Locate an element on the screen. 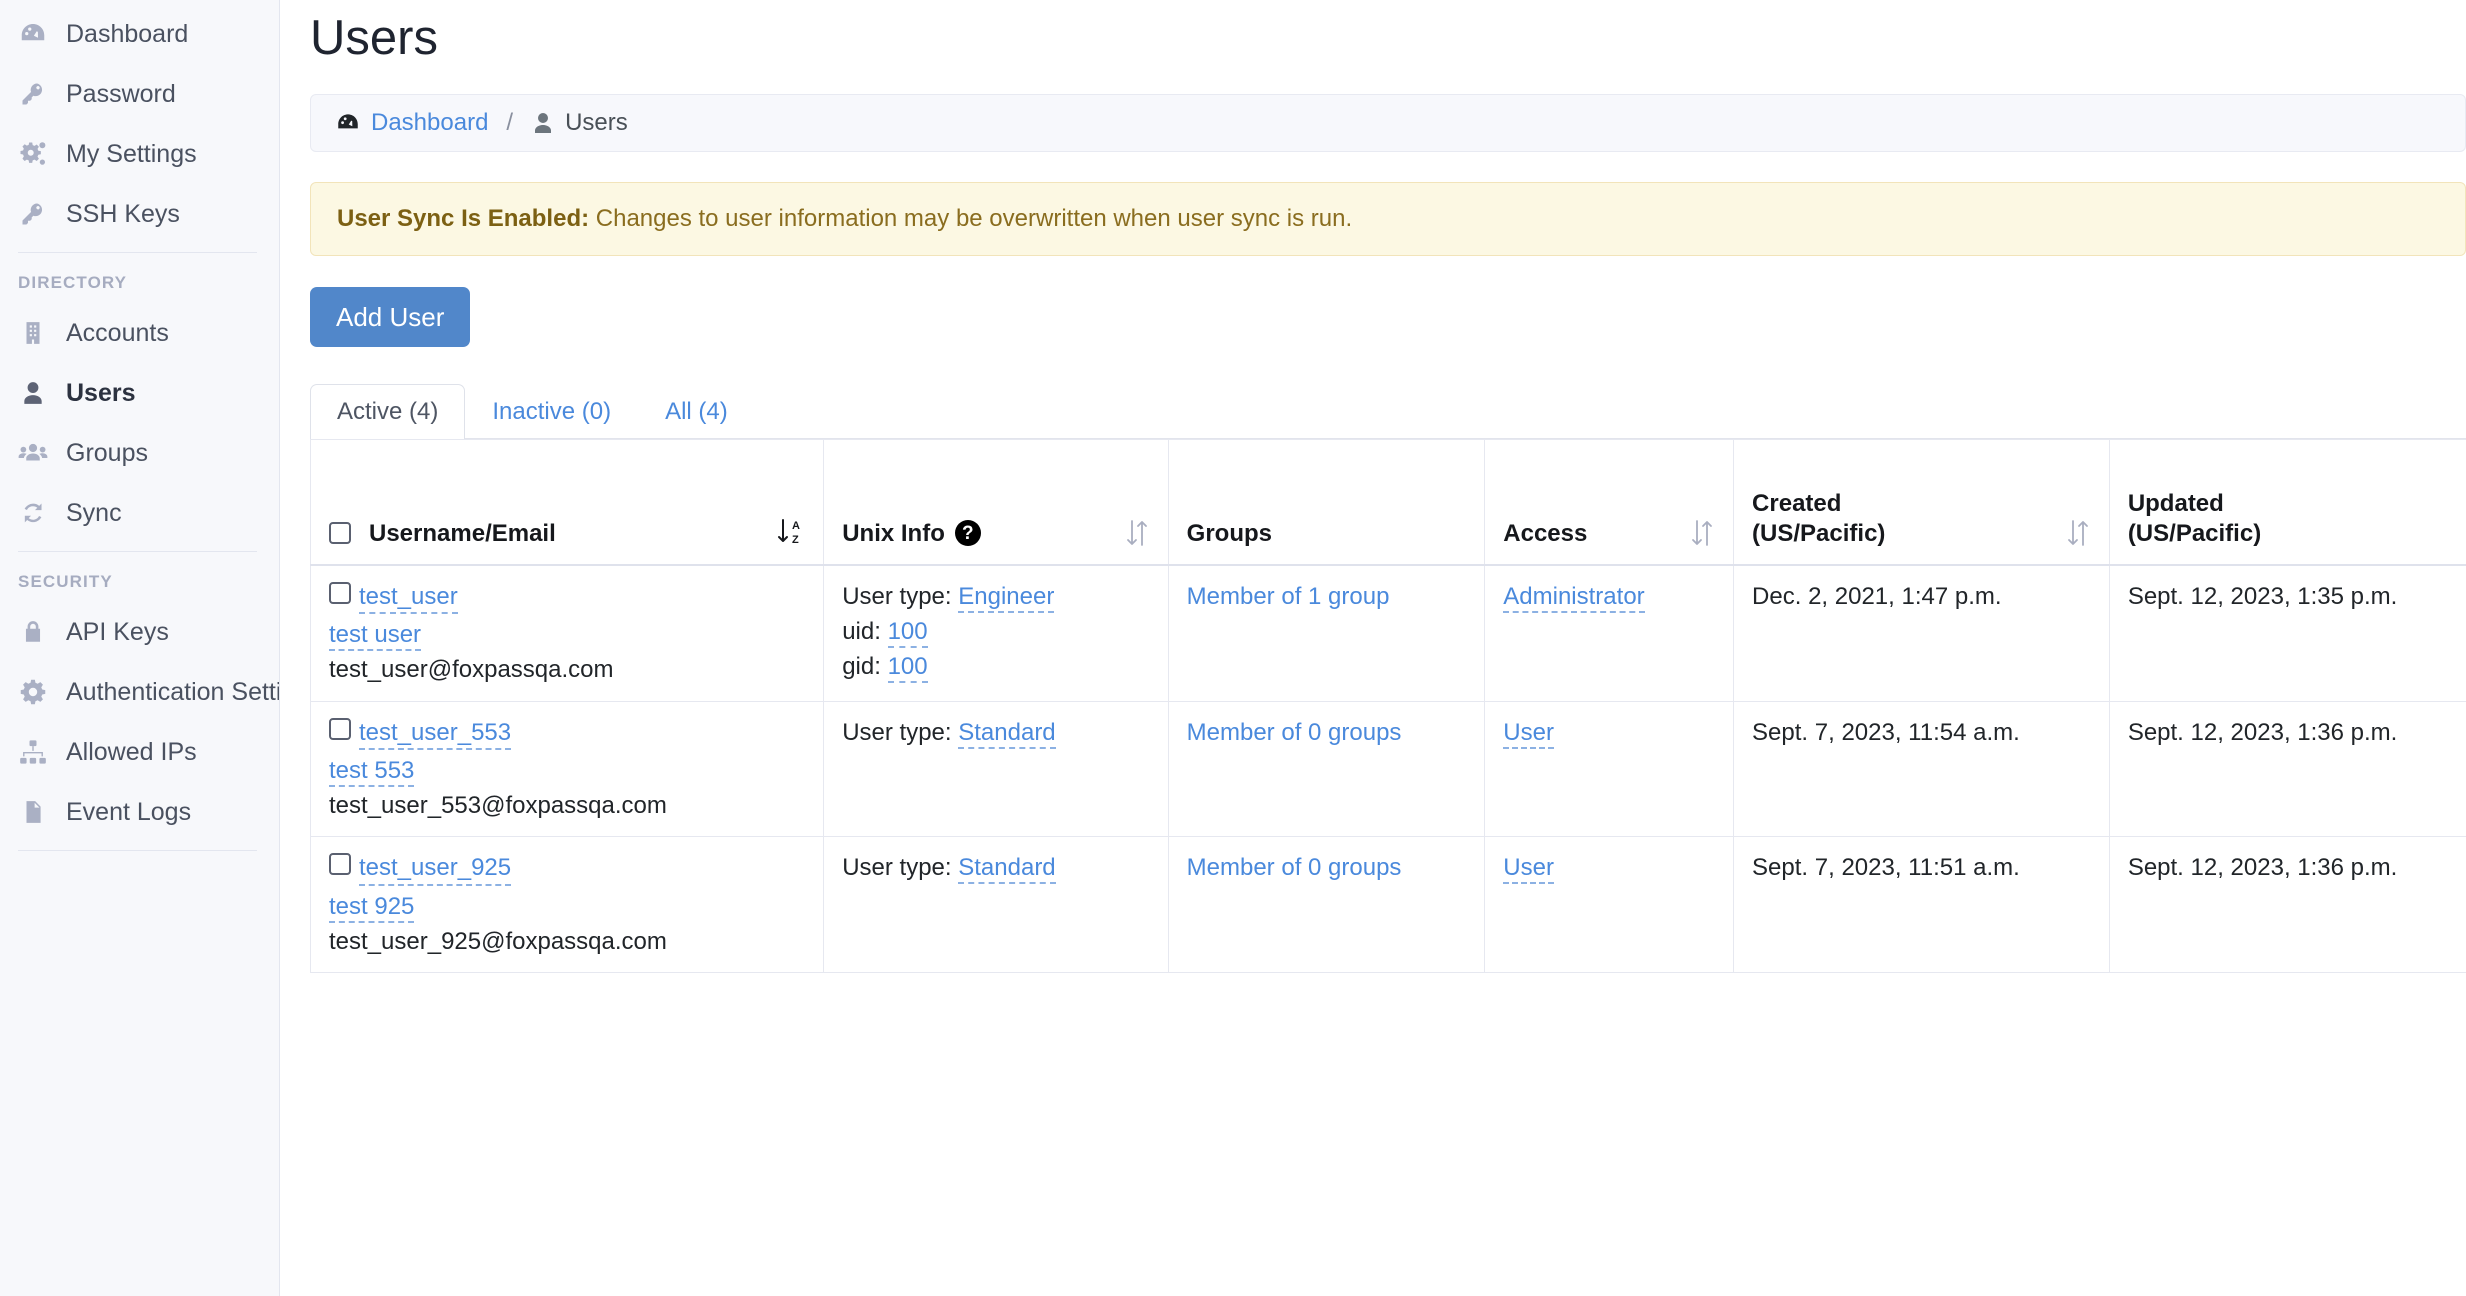 This screenshot has height=1296, width=2466. sidebar-item-allowed-ips: Allowed IPs is located at coordinates (139, 752).